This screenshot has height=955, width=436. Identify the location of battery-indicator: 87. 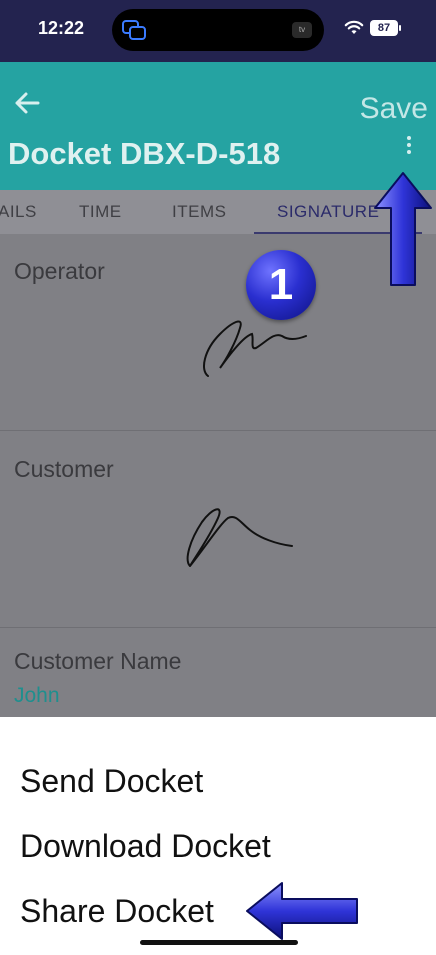
(384, 28).